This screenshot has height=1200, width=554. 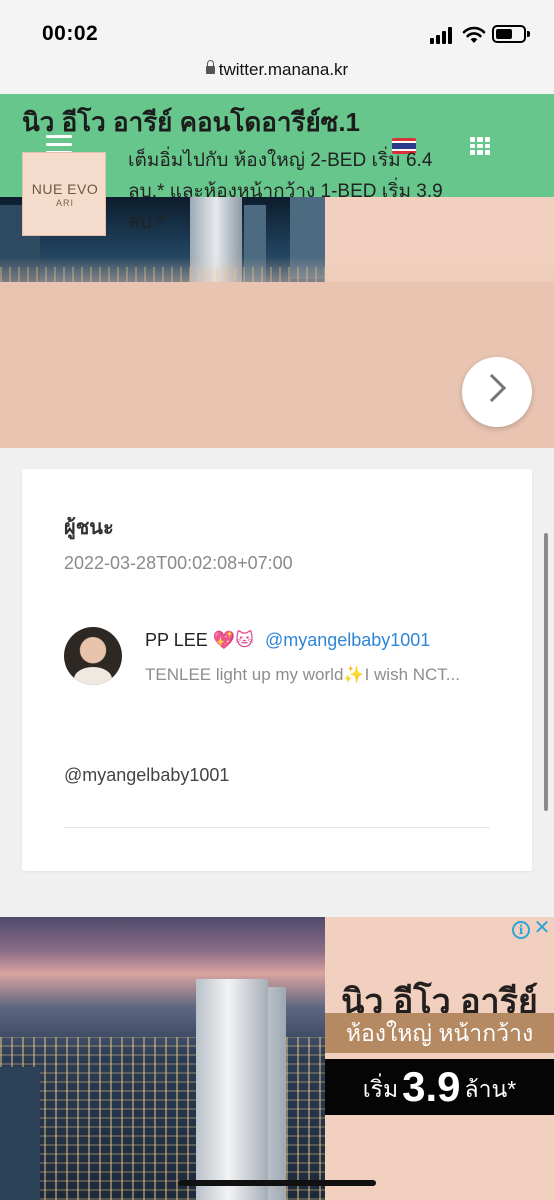 What do you see at coordinates (277, 47) in the screenshot?
I see `status-bar: 00:02 twitter.manana.kr` at bounding box center [277, 47].